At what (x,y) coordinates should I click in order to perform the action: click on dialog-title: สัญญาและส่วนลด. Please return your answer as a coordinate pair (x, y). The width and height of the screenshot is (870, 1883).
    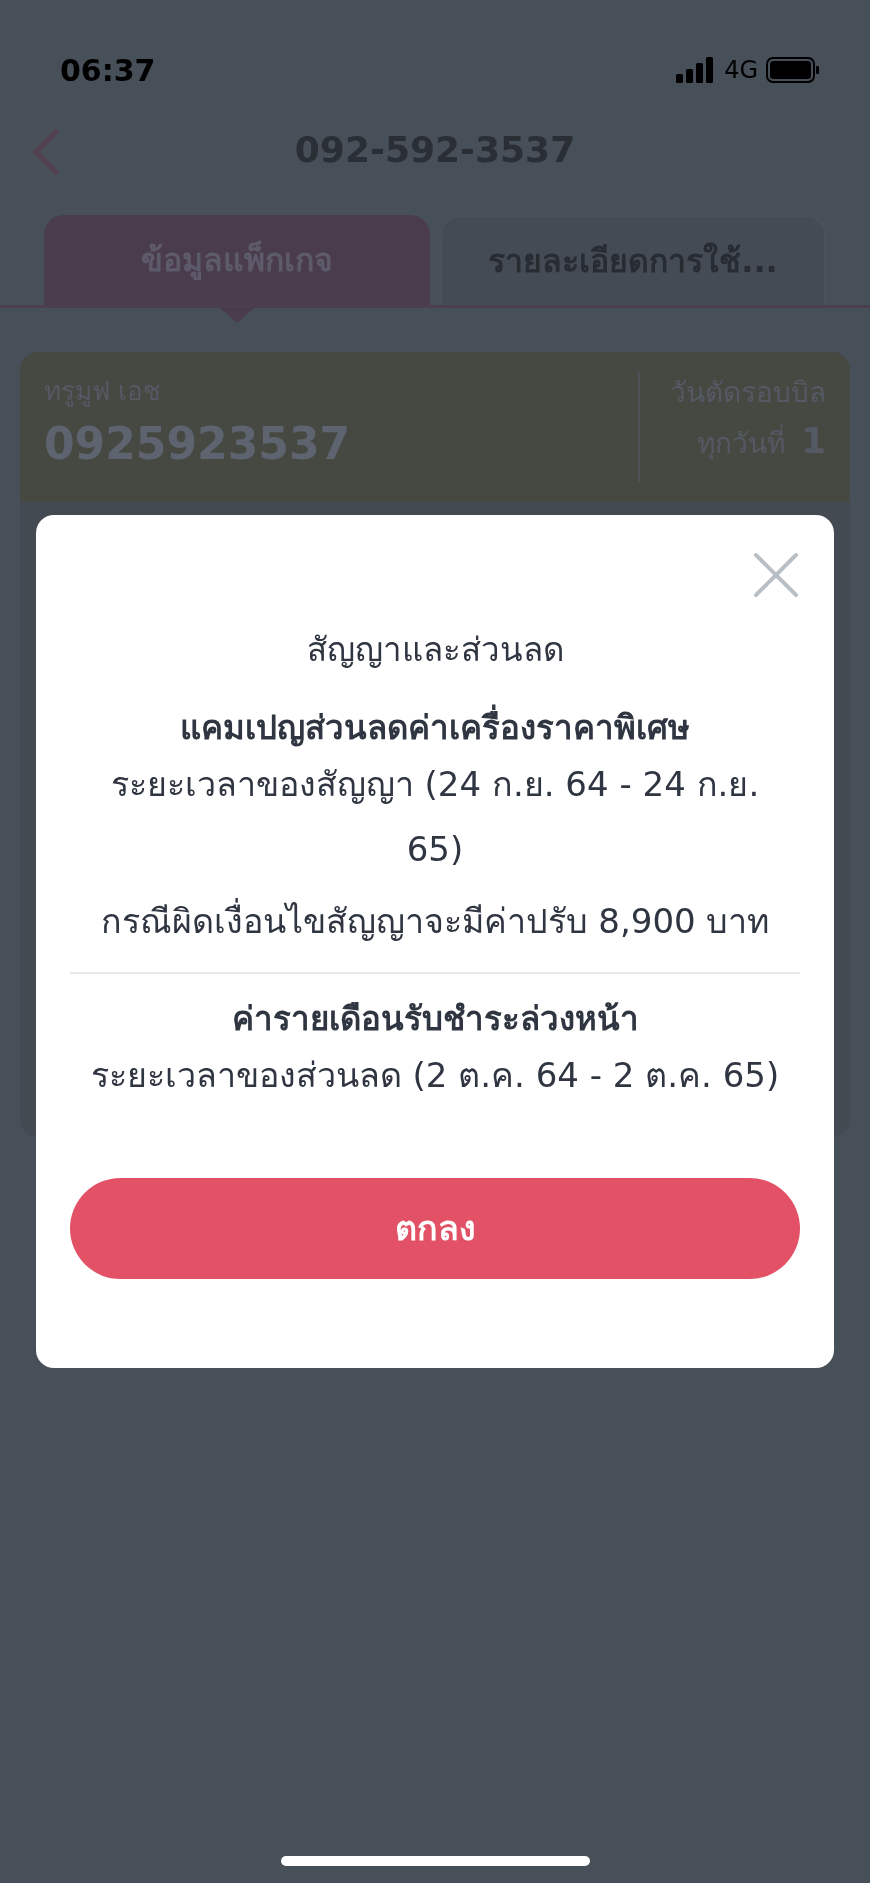
    Looking at the image, I should click on (435, 650).